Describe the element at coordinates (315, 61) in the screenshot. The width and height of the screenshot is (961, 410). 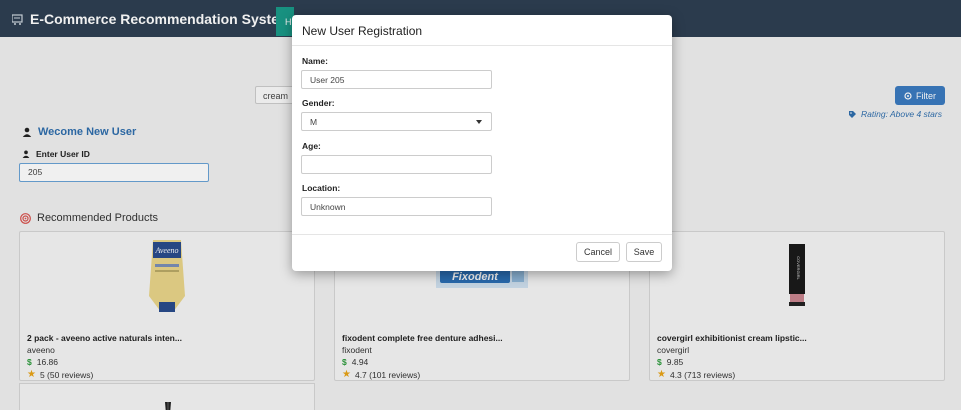
I see `name-label: Name:` at that location.